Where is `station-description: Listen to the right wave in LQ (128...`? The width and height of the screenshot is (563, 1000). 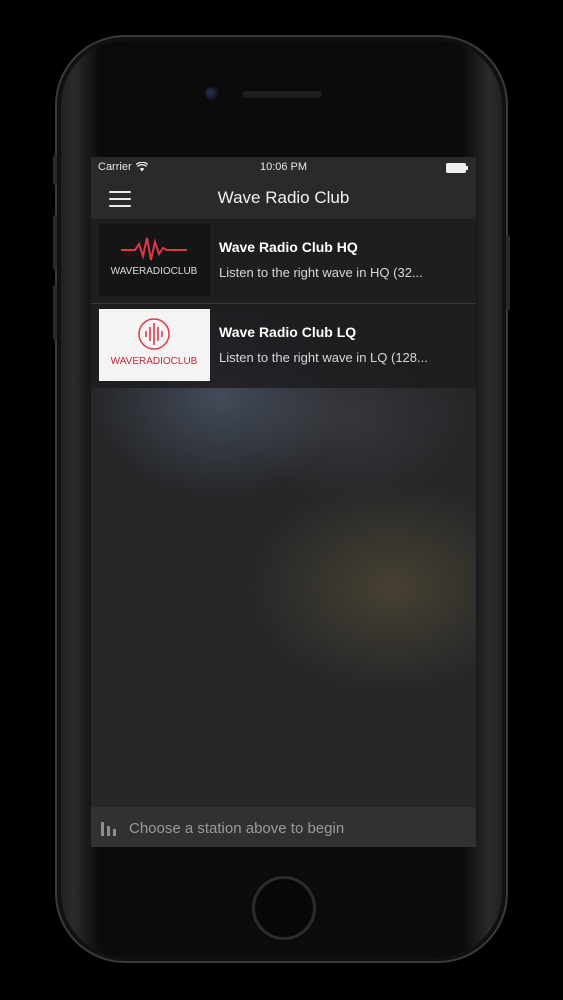 station-description: Listen to the right wave in LQ (128... is located at coordinates (323, 357).